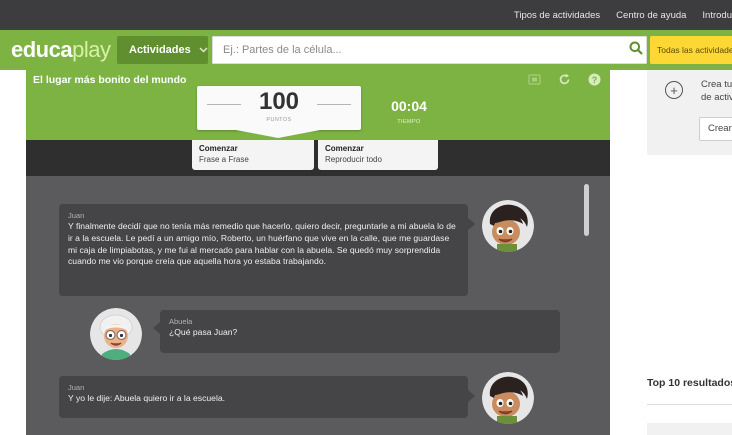  I want to click on create-text-line-2: de activ, so click(716, 97).